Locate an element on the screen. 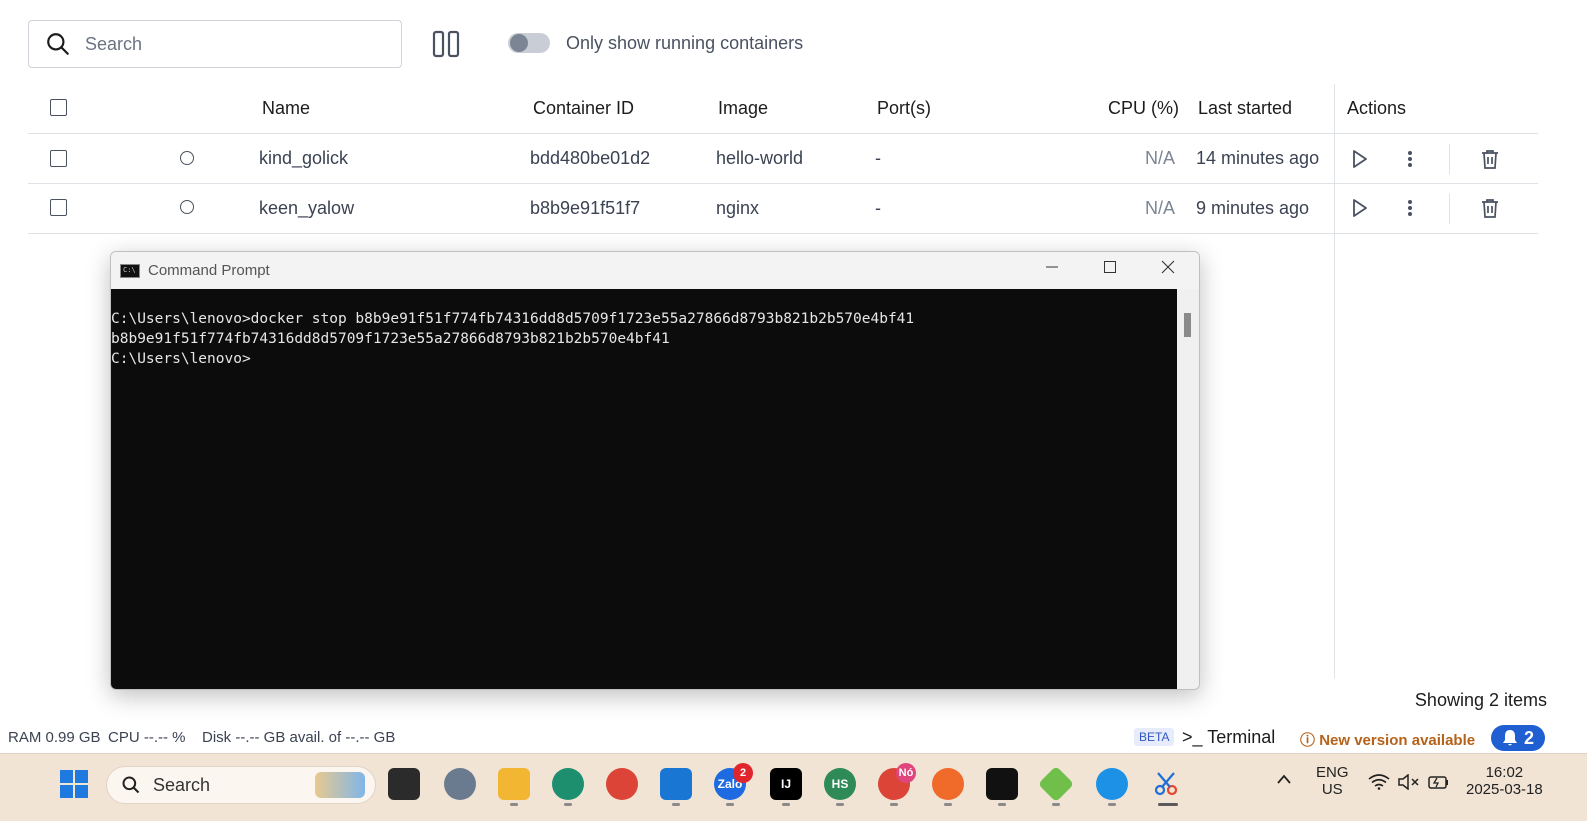  header-image: Image is located at coordinates (743, 108).